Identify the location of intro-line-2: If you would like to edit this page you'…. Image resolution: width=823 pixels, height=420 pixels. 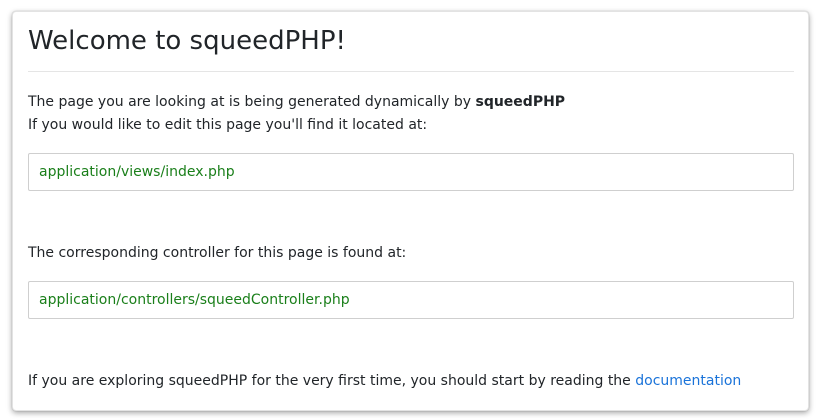
(228, 125).